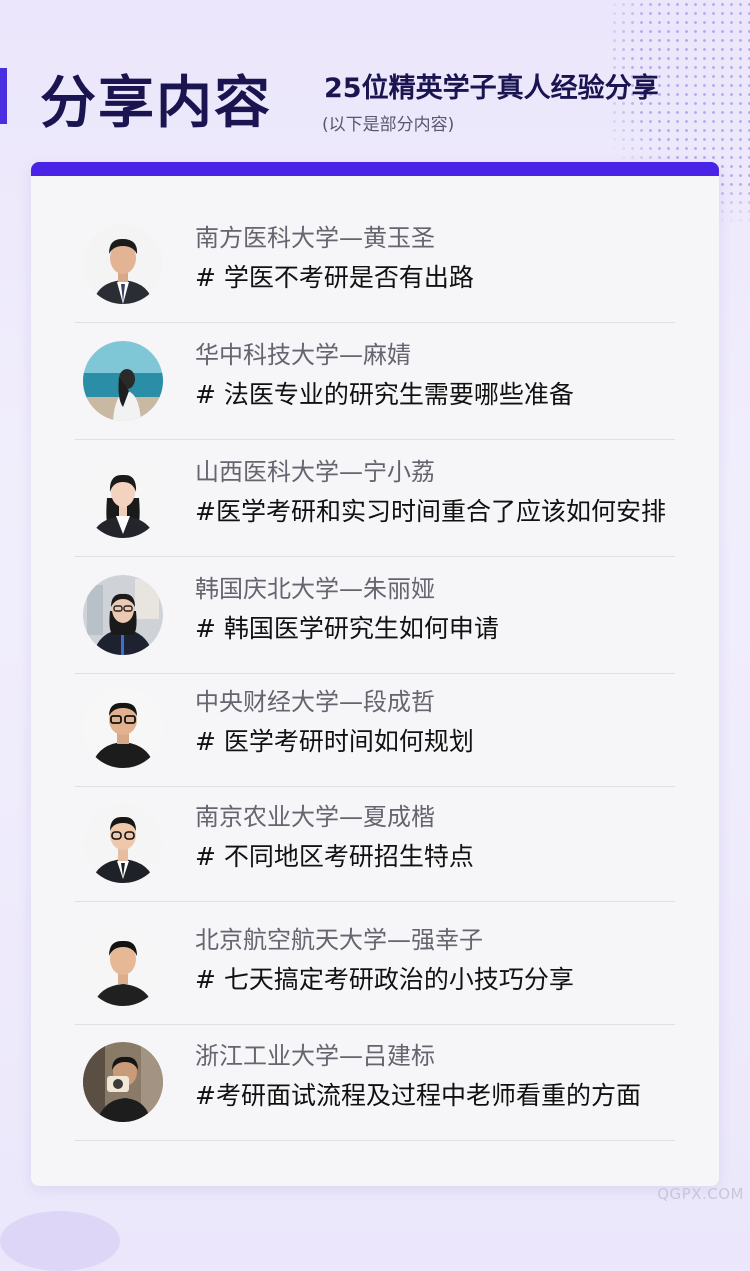  Describe the element at coordinates (388, 125) in the screenshot. I see `subline: (以下是部分内容)` at that location.